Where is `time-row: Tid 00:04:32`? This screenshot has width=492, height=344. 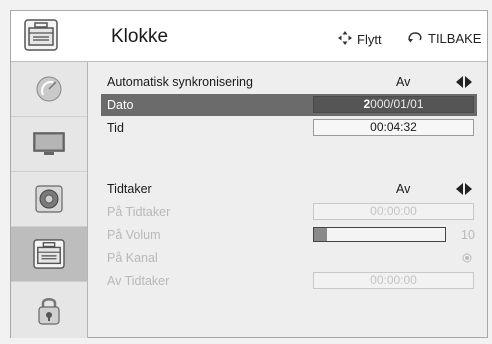 time-row: Tid 00:04:32 is located at coordinates (289, 128).